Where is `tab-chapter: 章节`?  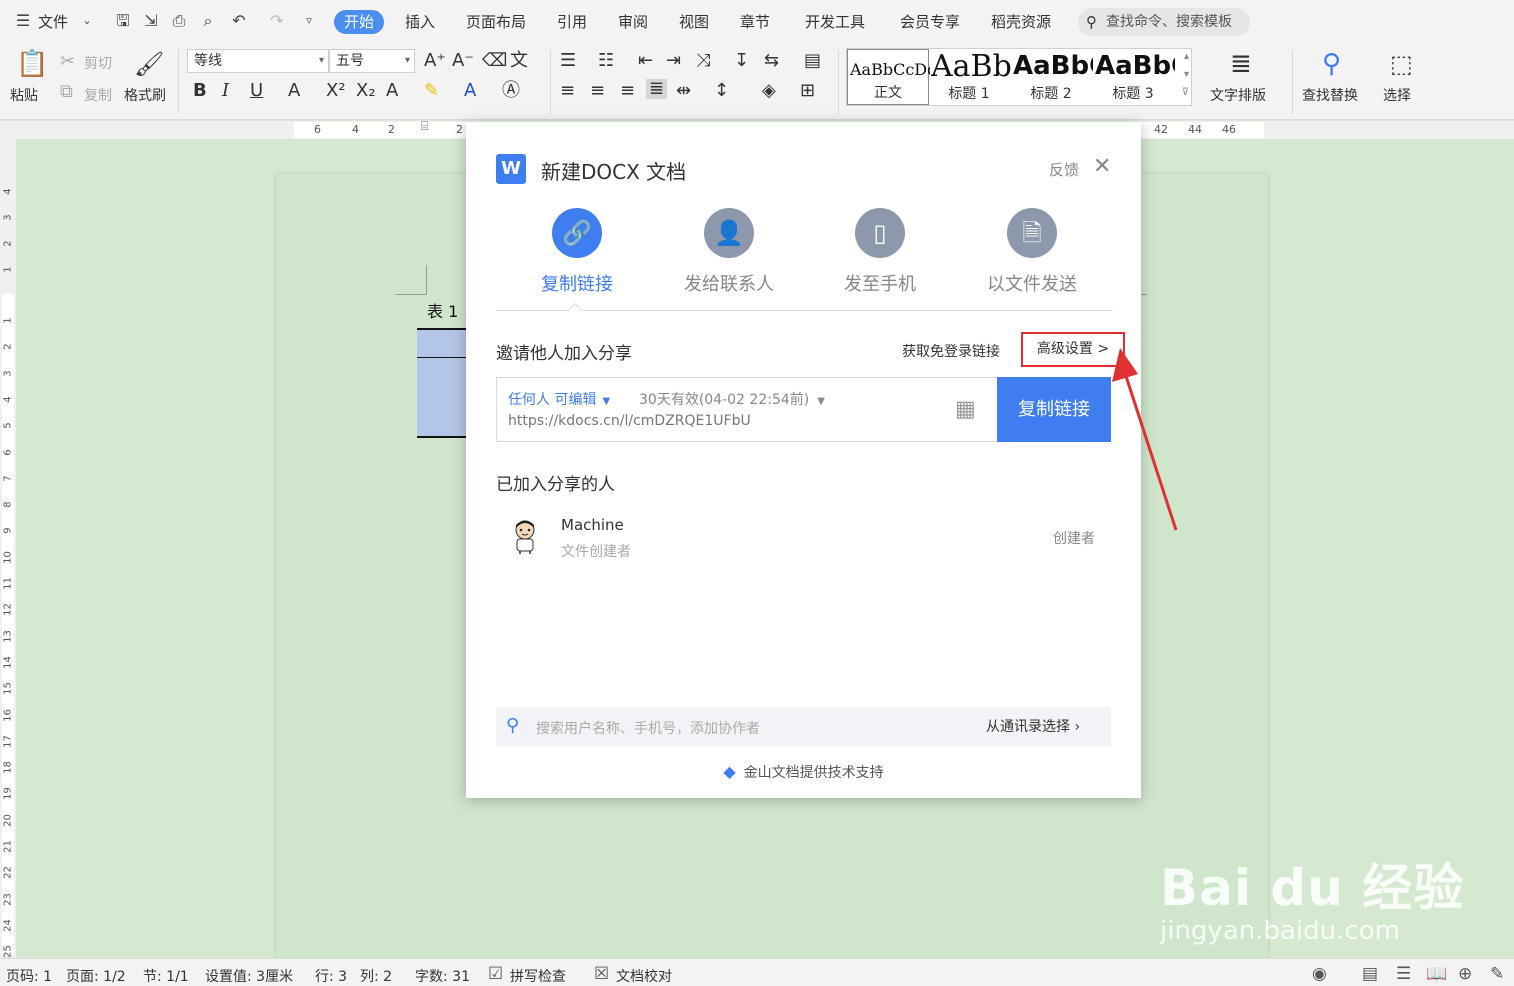
tab-chapter: 章节 is located at coordinates (755, 22).